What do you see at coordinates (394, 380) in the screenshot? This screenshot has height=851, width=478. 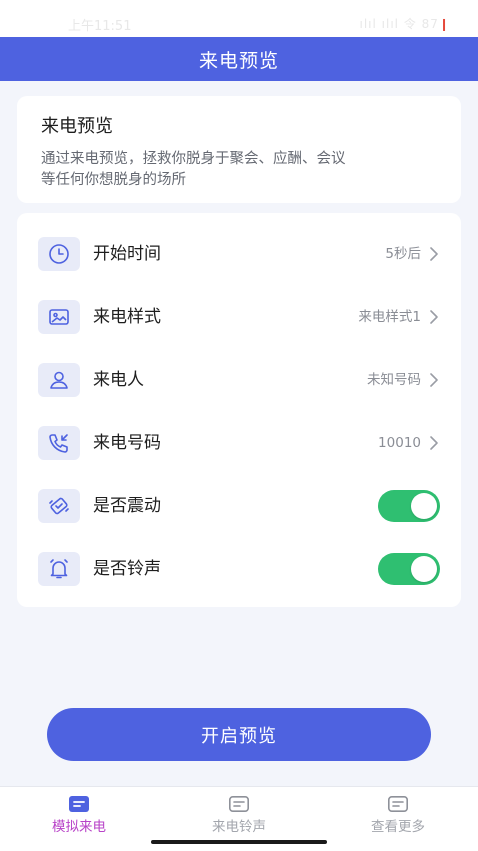 I see `setting-value-caller: 未知号码` at bounding box center [394, 380].